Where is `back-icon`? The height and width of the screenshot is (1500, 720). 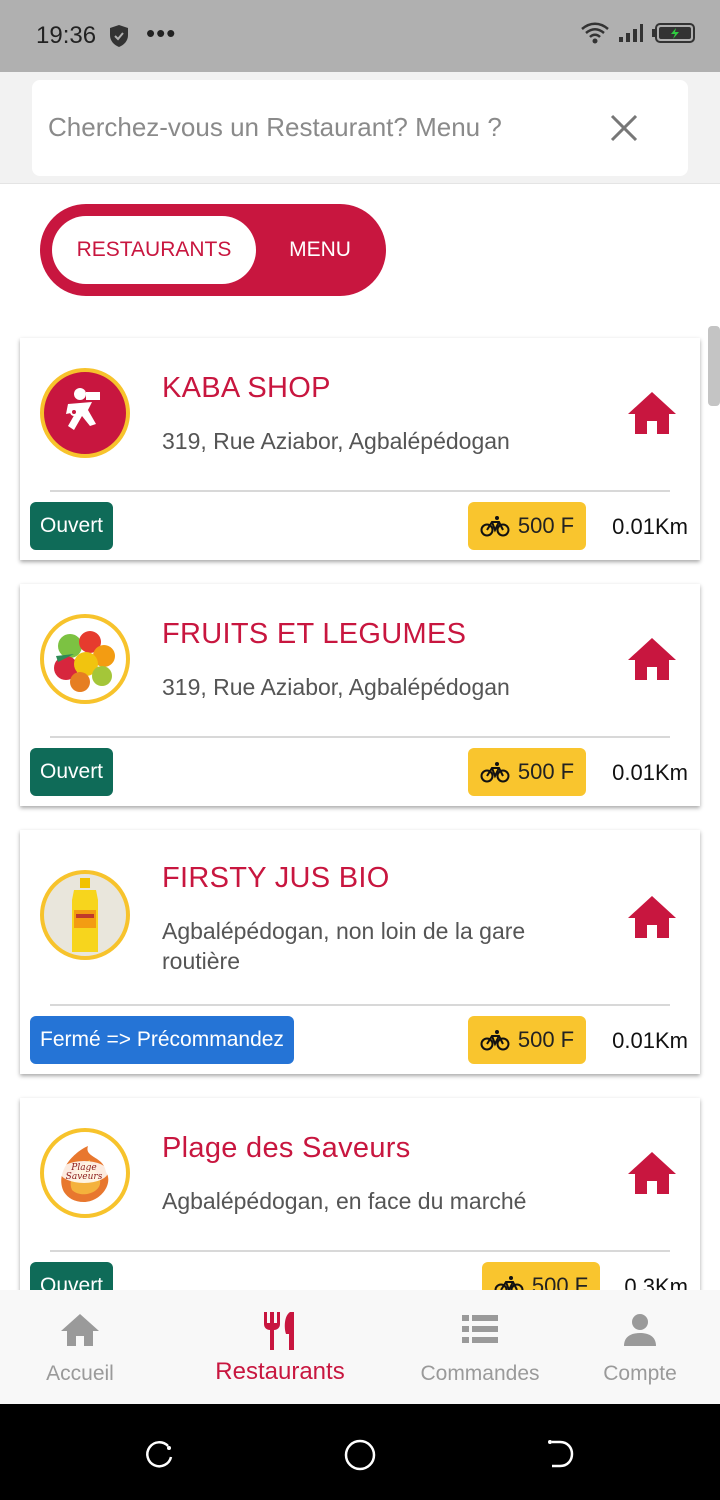
back-icon is located at coordinates (560, 1454).